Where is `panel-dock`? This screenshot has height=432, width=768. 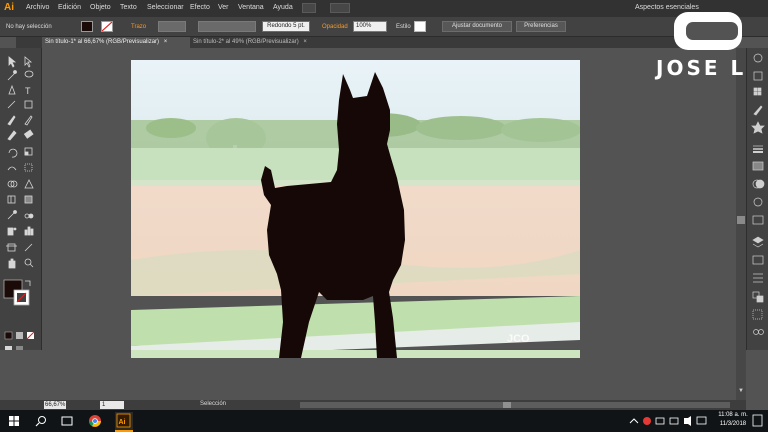 panel-dock is located at coordinates (757, 199).